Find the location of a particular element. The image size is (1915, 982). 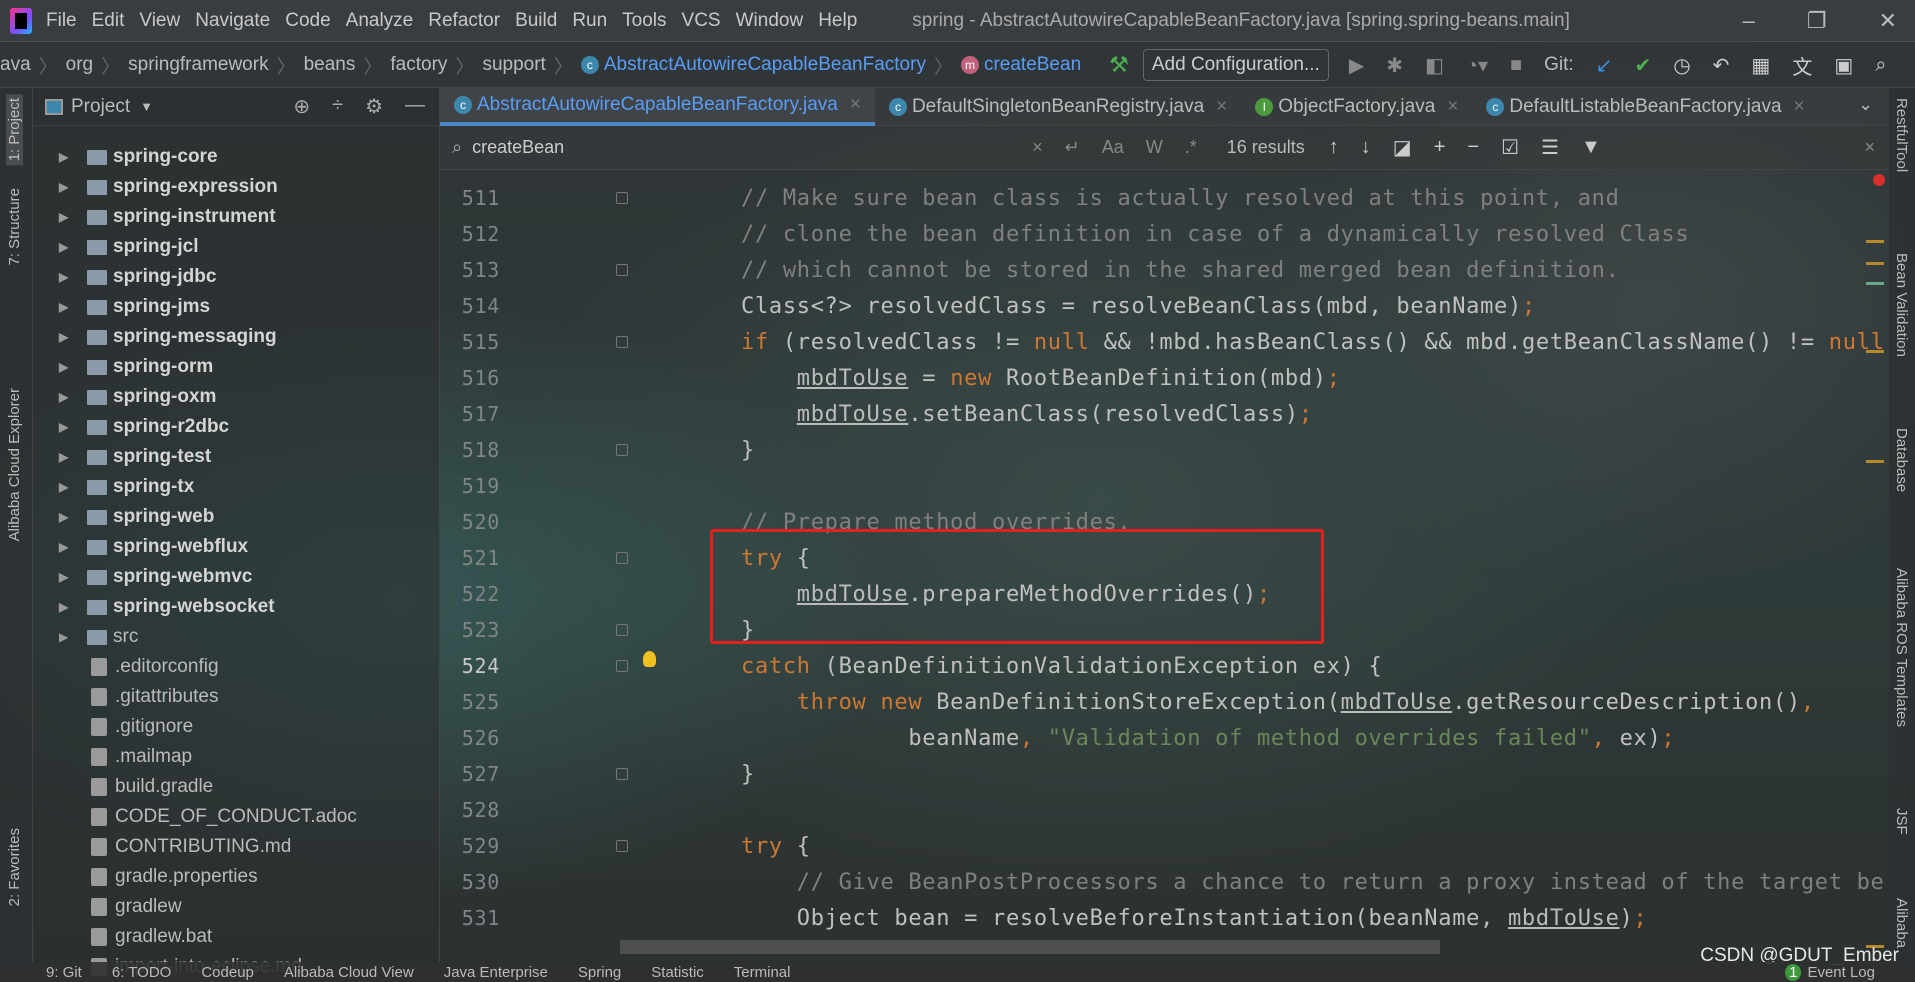

breadcrumb-item: AbstractAutowireCapableBeanFactory is located at coordinates (765, 65).